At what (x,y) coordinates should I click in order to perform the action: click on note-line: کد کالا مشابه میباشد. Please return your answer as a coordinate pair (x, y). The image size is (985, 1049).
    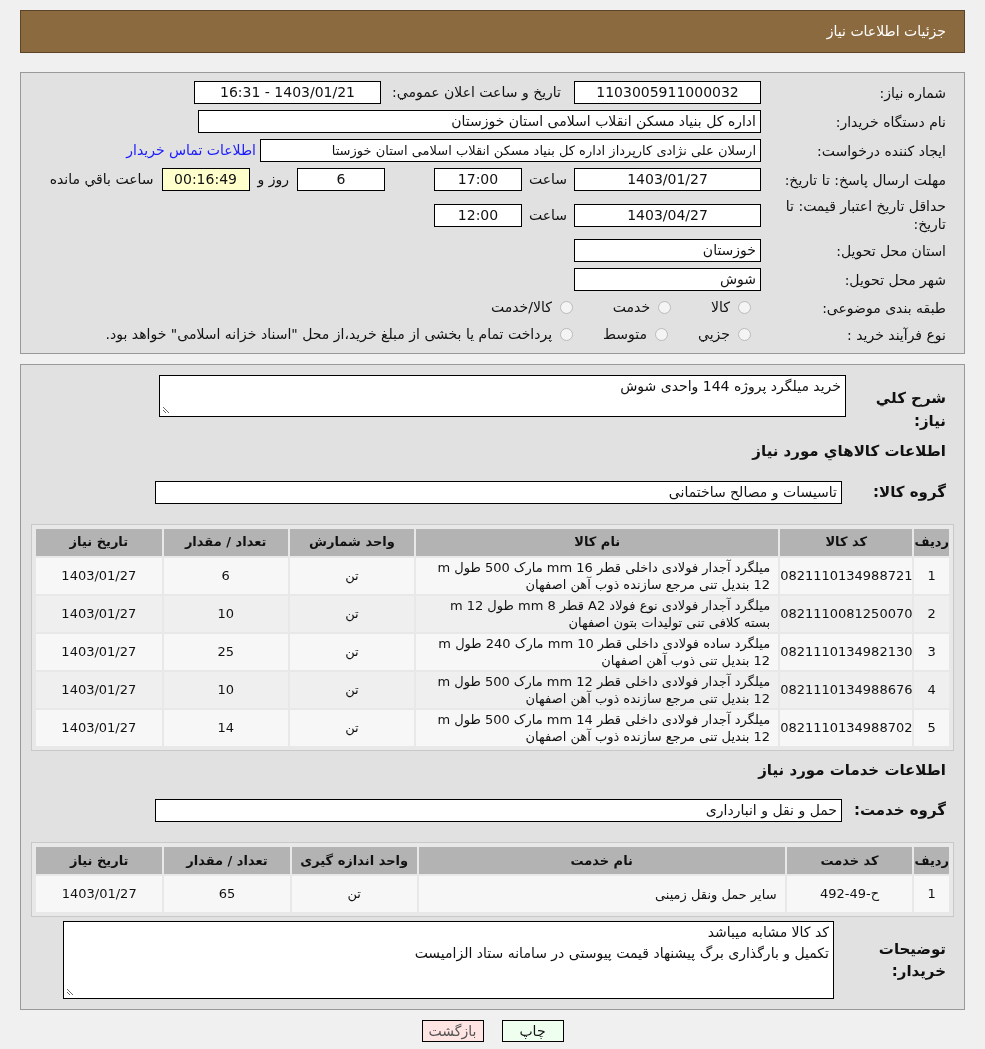
    Looking at the image, I should click on (767, 932).